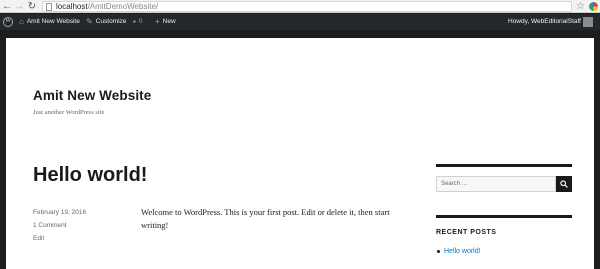  I want to click on bullet-icon, so click(438, 251).